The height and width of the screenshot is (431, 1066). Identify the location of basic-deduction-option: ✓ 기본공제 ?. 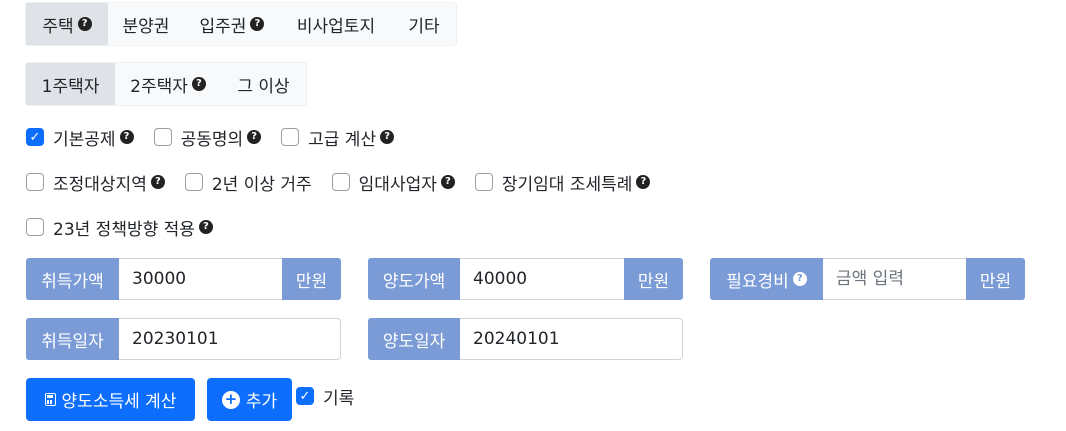
(80, 137).